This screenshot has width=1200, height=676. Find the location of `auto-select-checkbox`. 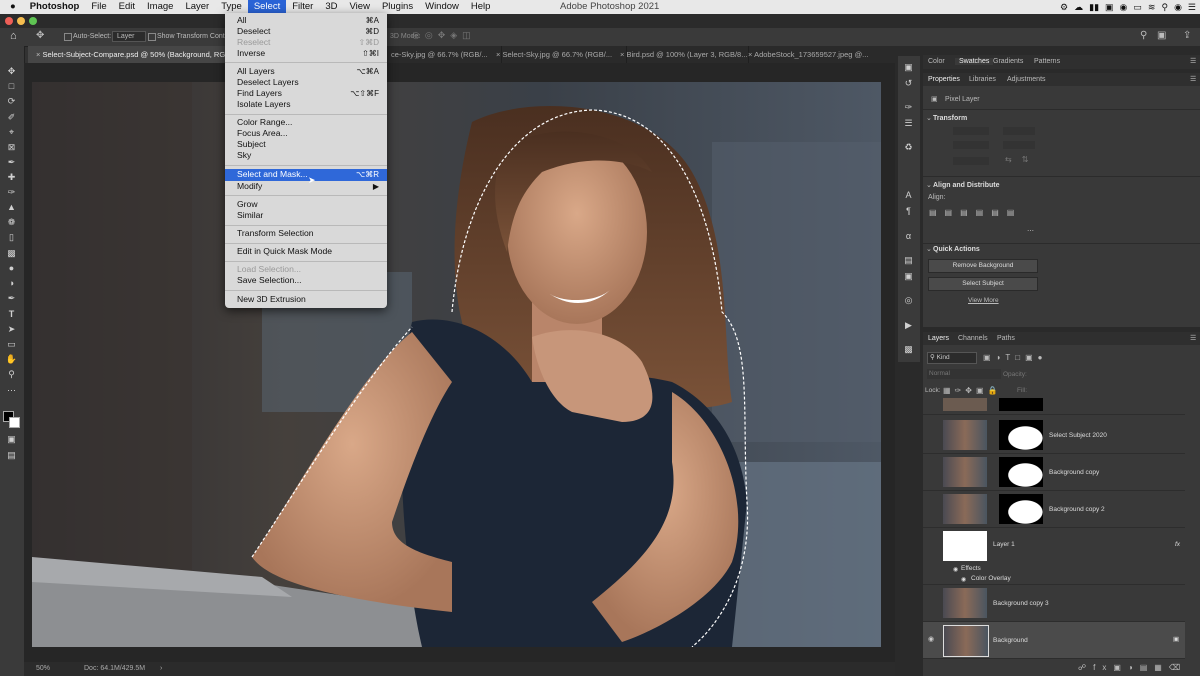

auto-select-checkbox is located at coordinates (68, 37).